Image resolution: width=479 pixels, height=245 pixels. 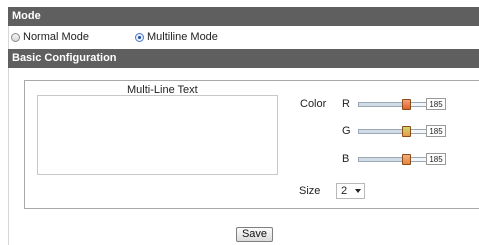 What do you see at coordinates (139, 37) in the screenshot?
I see `radio-button-checked` at bounding box center [139, 37].